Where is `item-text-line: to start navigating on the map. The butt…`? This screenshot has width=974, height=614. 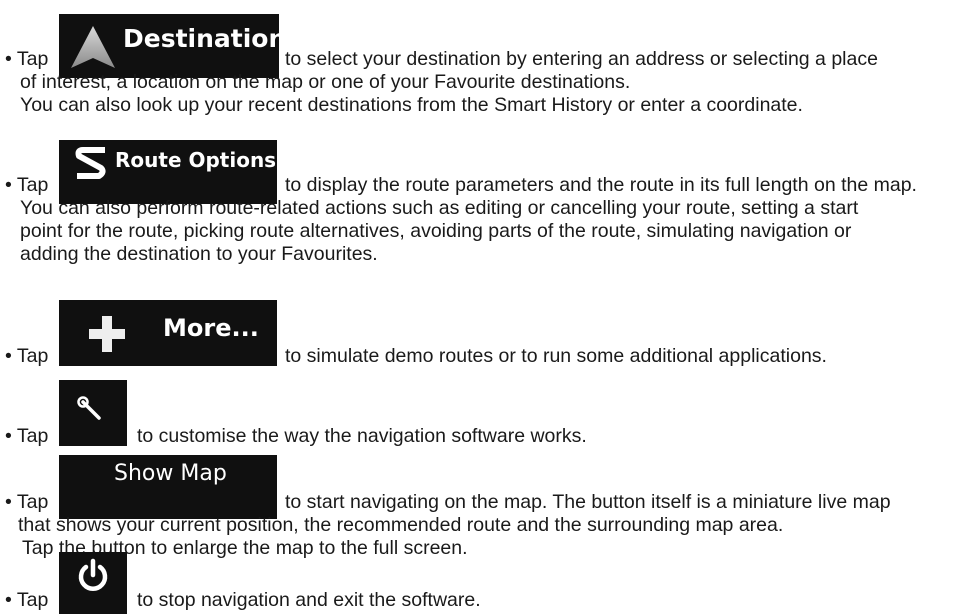
item-text-line: to start navigating on the map. The butt… is located at coordinates (588, 502).